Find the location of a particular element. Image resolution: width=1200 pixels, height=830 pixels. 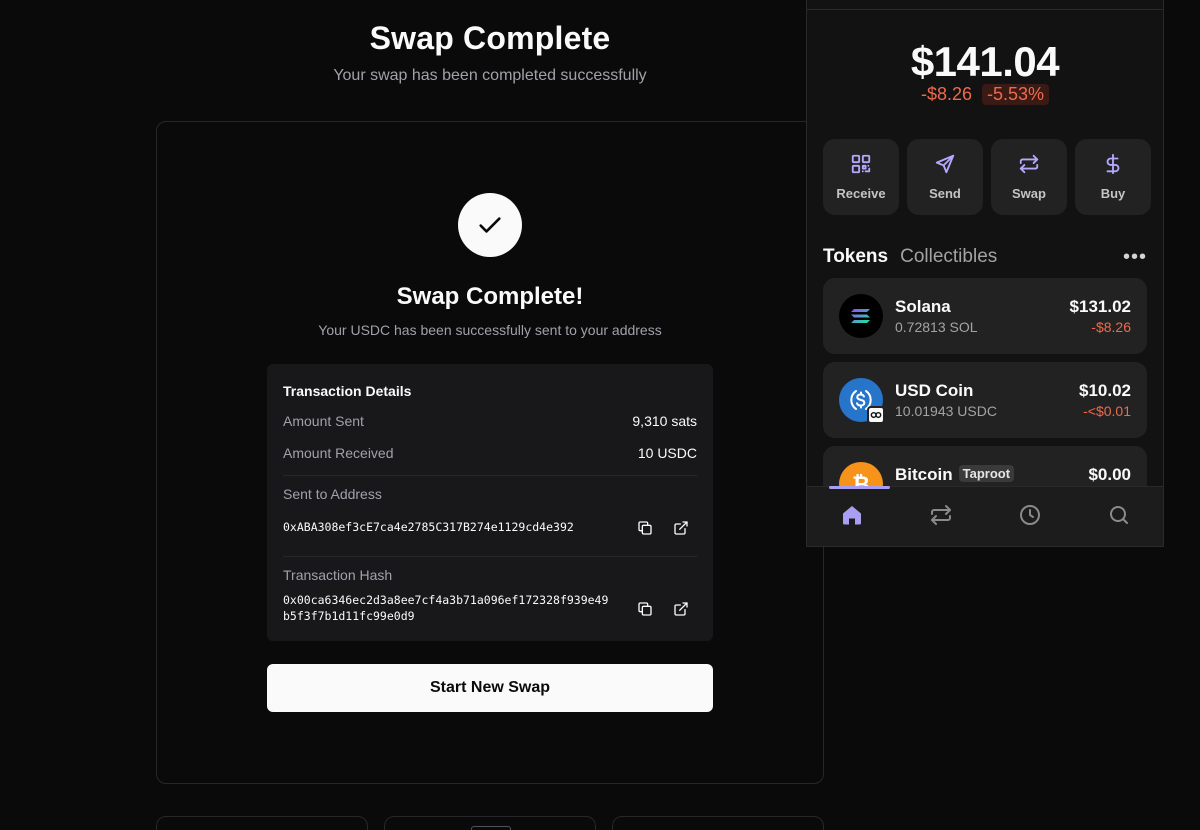

amount-sent-row: Amount Sent 9,310 sats is located at coordinates (490, 421).